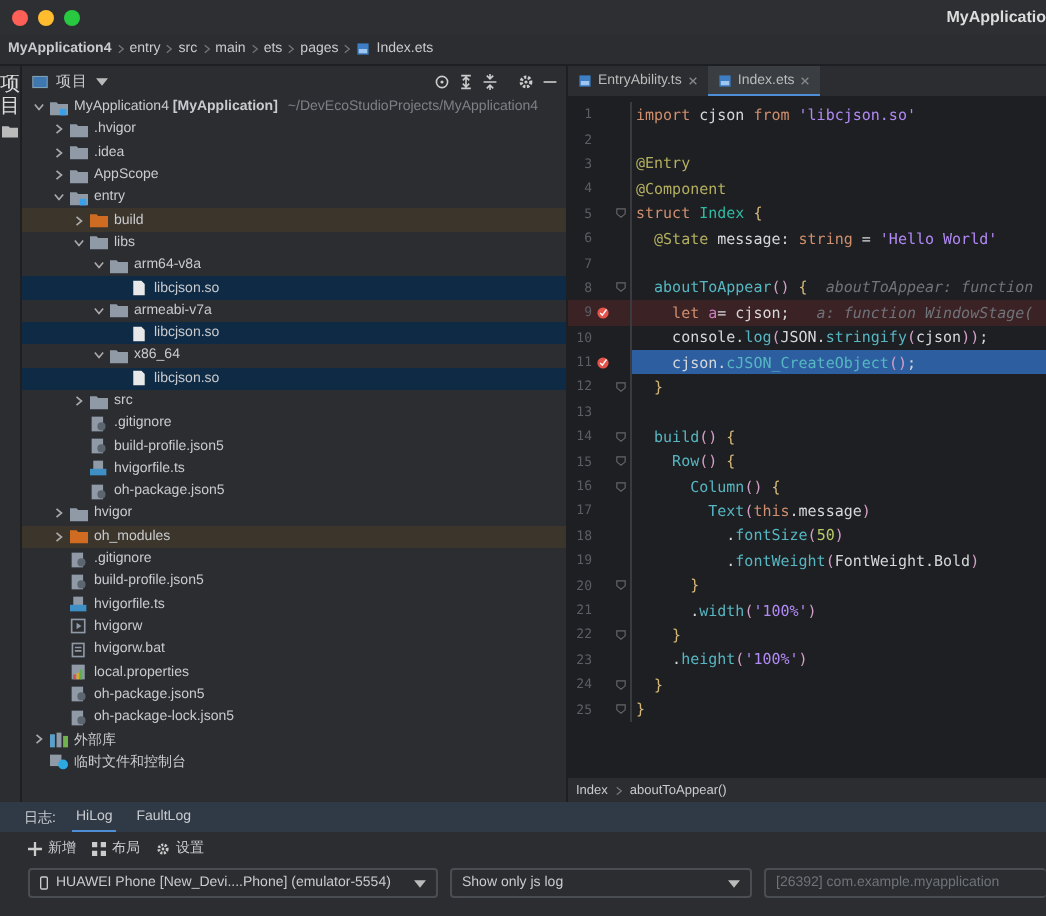 This screenshot has height=916, width=1046. I want to click on close-button, so click(20, 17).